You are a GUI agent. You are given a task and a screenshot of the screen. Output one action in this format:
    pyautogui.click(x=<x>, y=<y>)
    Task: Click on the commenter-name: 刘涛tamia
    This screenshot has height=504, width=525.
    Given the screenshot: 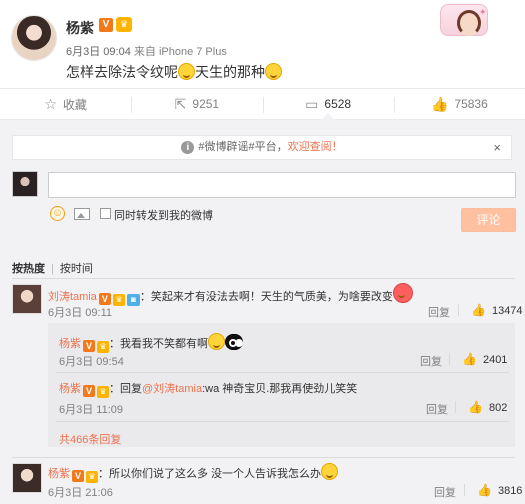 What is the action you would take?
    pyautogui.click(x=72, y=297)
    